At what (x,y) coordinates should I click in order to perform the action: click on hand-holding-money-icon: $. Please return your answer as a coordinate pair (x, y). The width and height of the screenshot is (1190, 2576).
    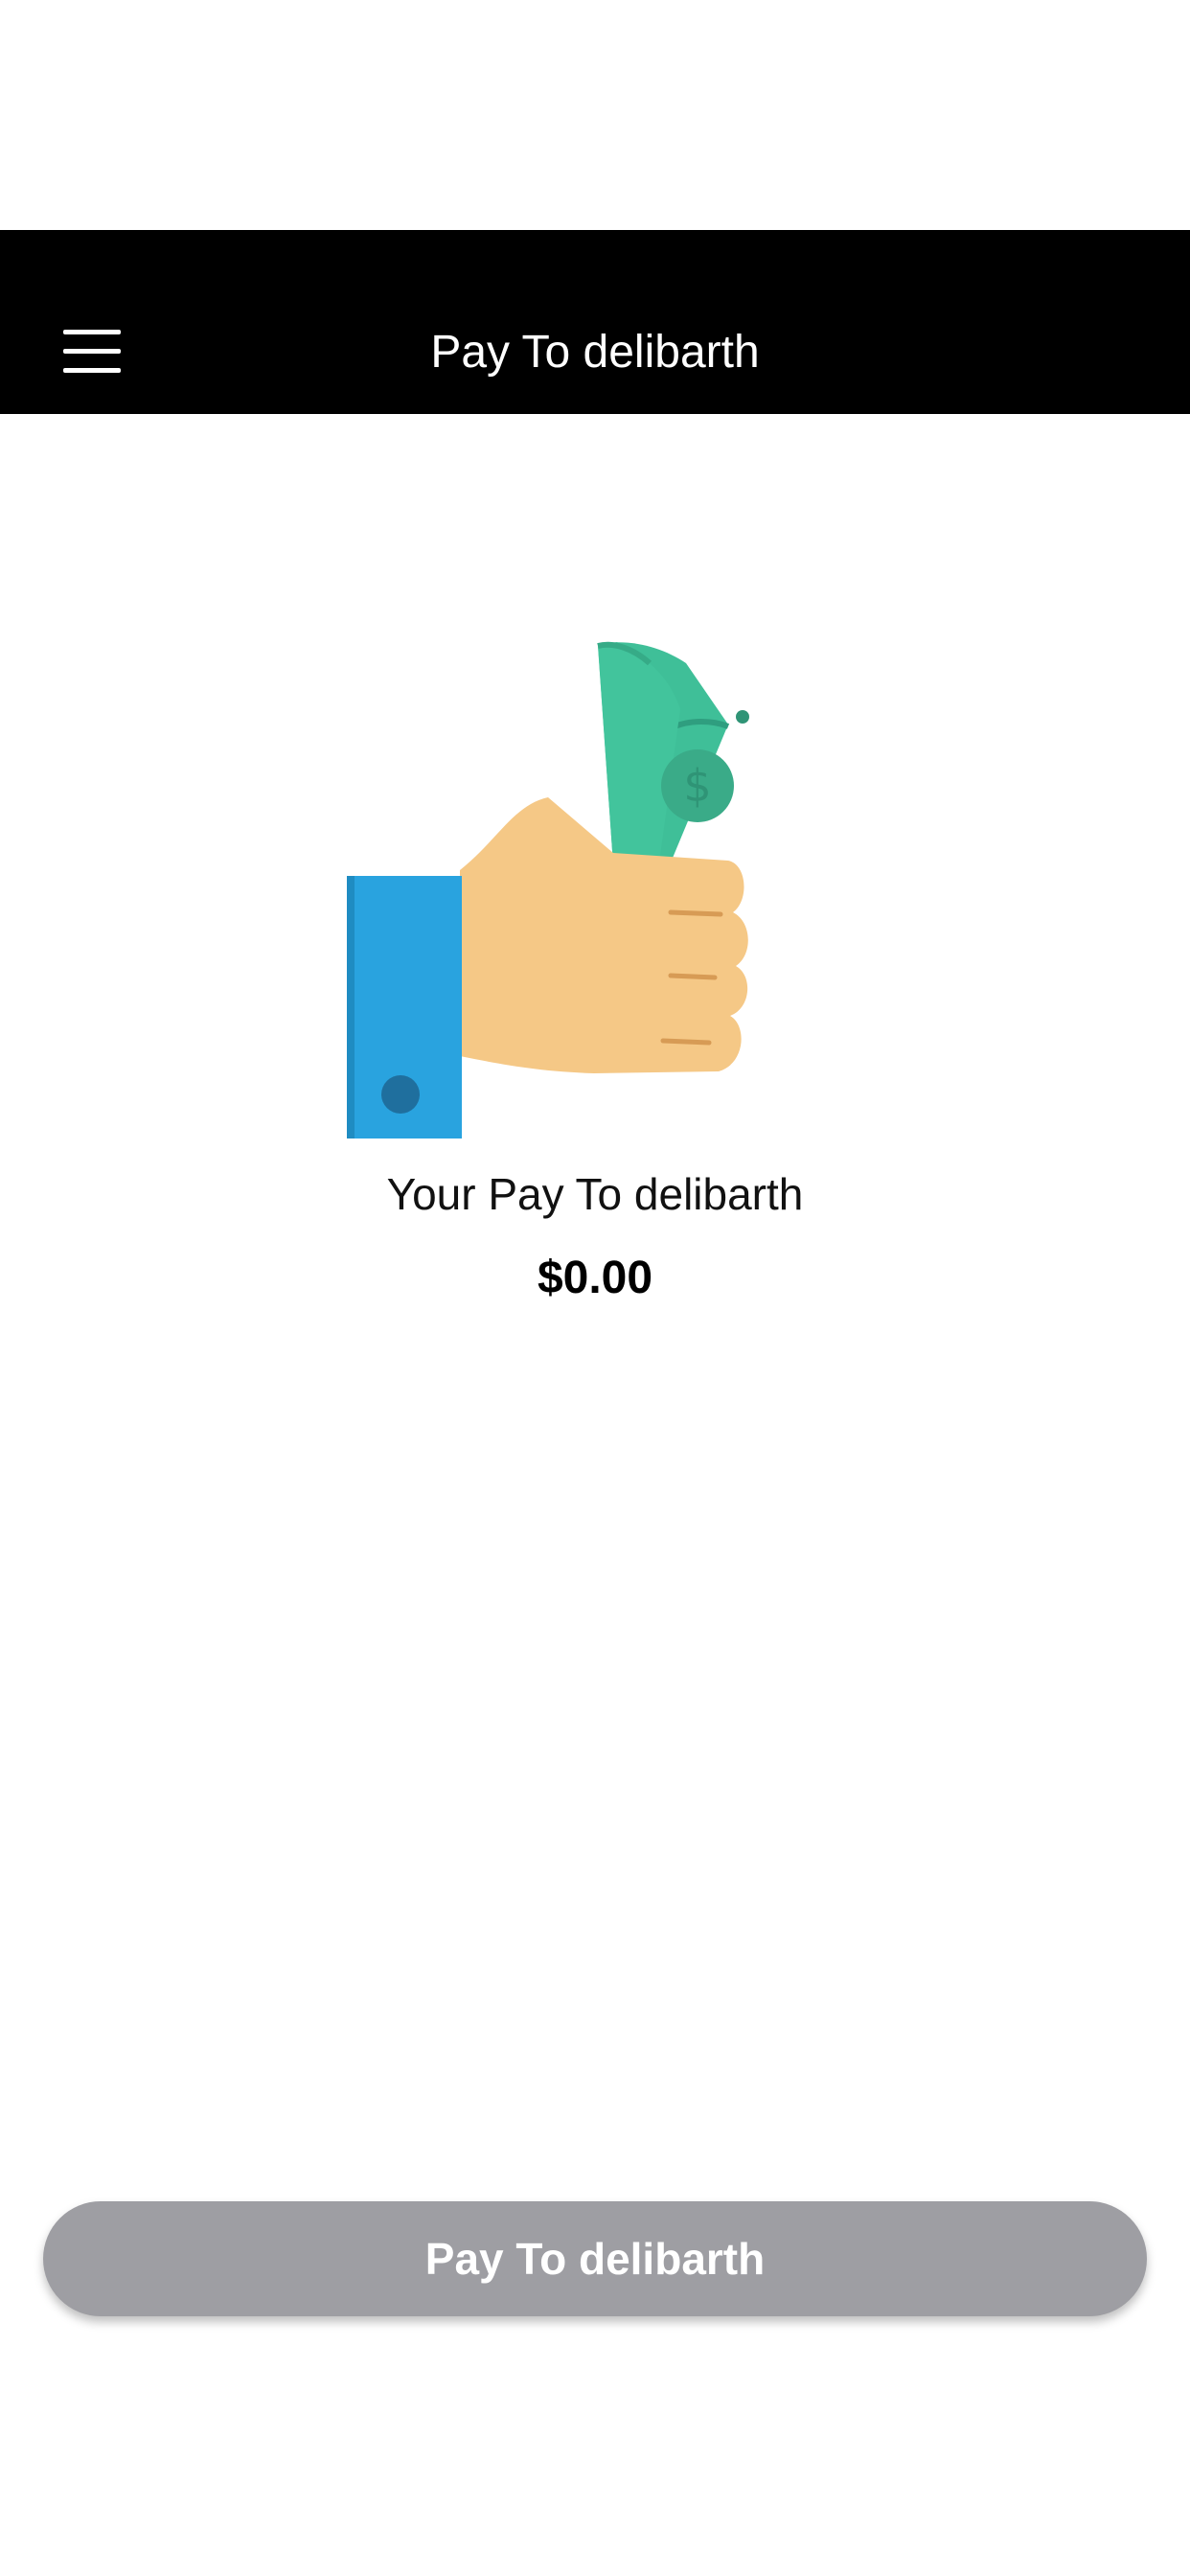
    Looking at the image, I should click on (594, 881).